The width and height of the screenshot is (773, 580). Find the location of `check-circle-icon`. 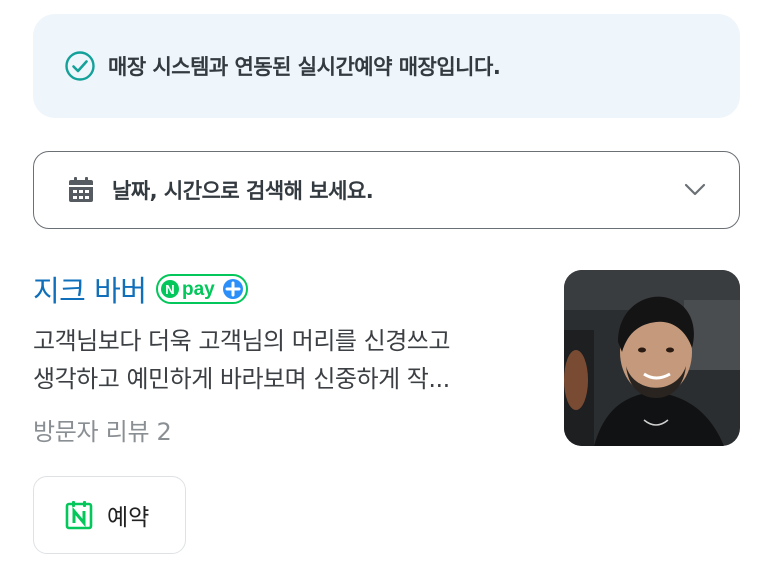

check-circle-icon is located at coordinates (80, 66).